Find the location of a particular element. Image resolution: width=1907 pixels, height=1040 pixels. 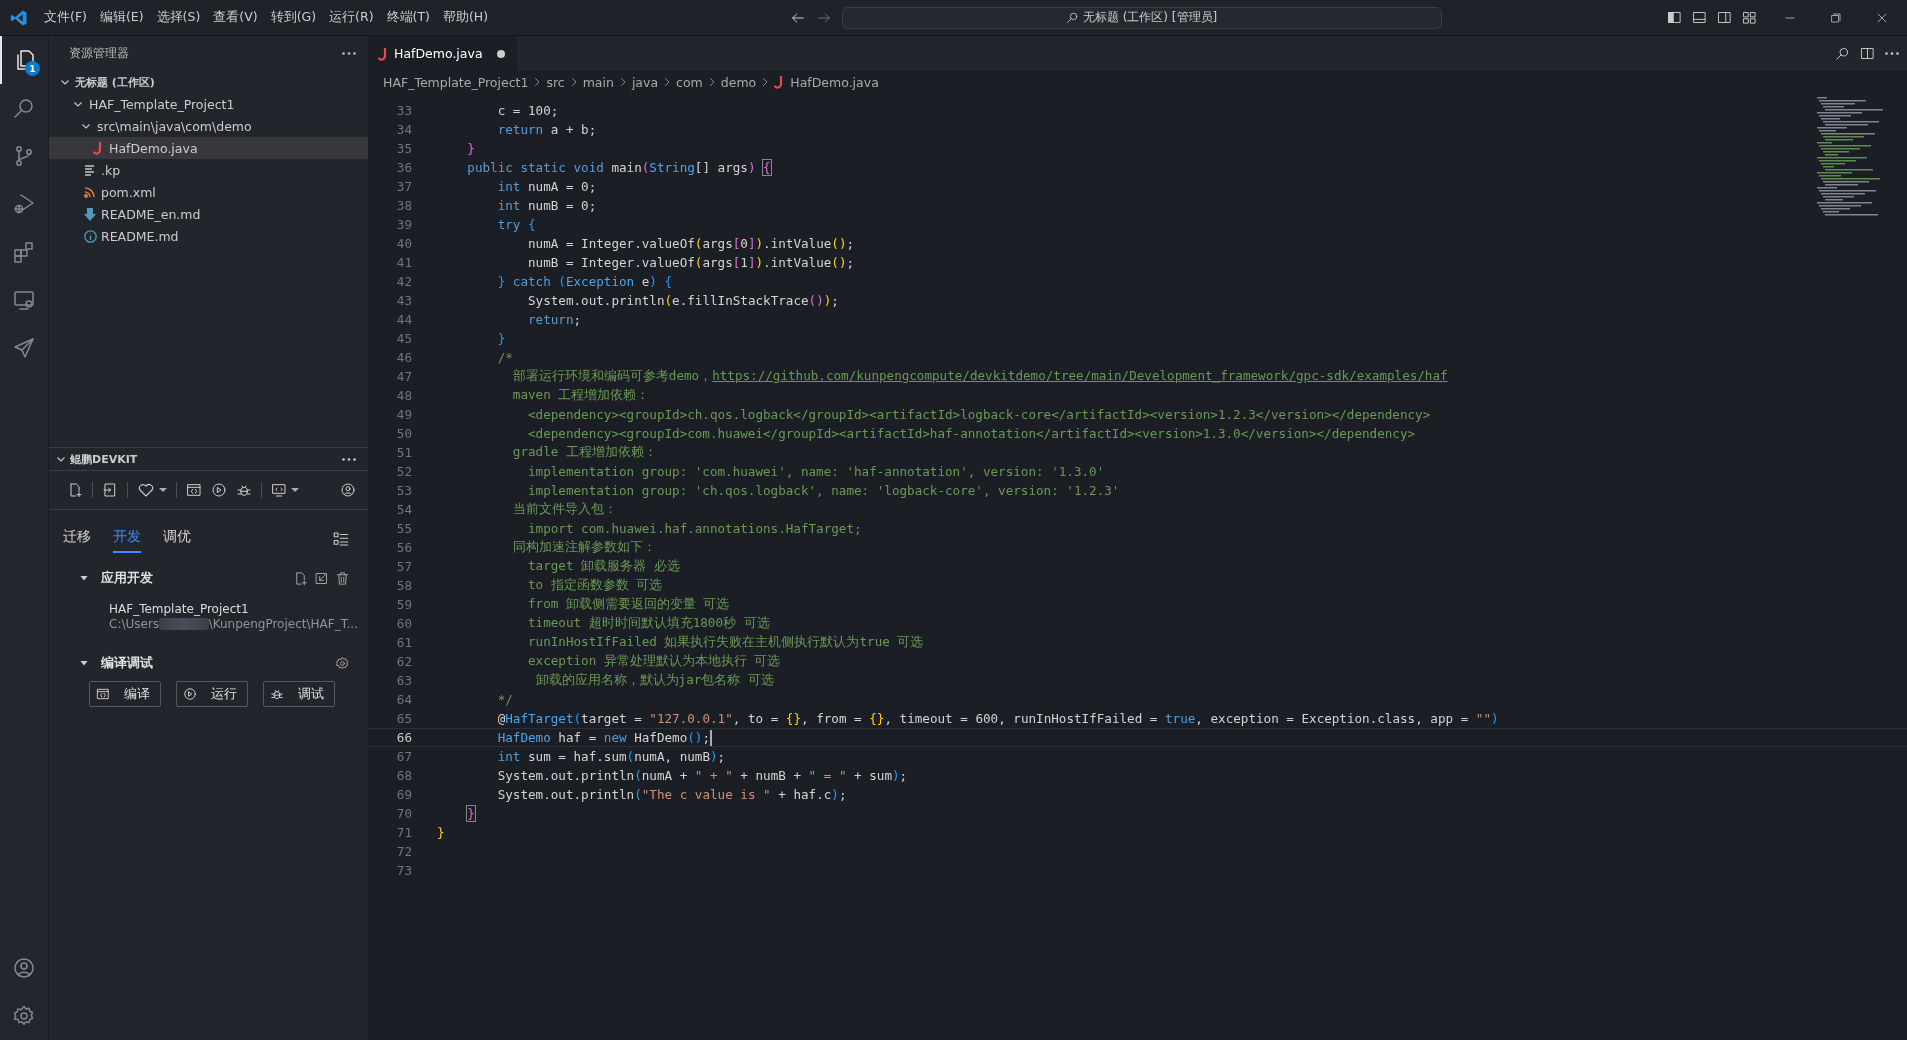

breadcrumb: java is located at coordinates (645, 82).